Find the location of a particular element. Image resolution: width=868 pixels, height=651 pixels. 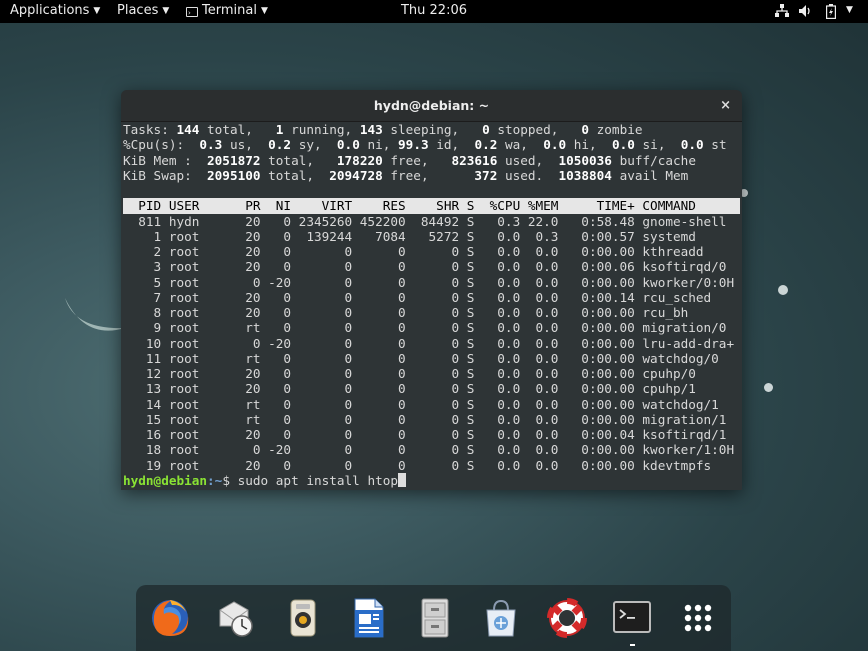

terminal-app-menu-label: Terminal is located at coordinates (229, 10).